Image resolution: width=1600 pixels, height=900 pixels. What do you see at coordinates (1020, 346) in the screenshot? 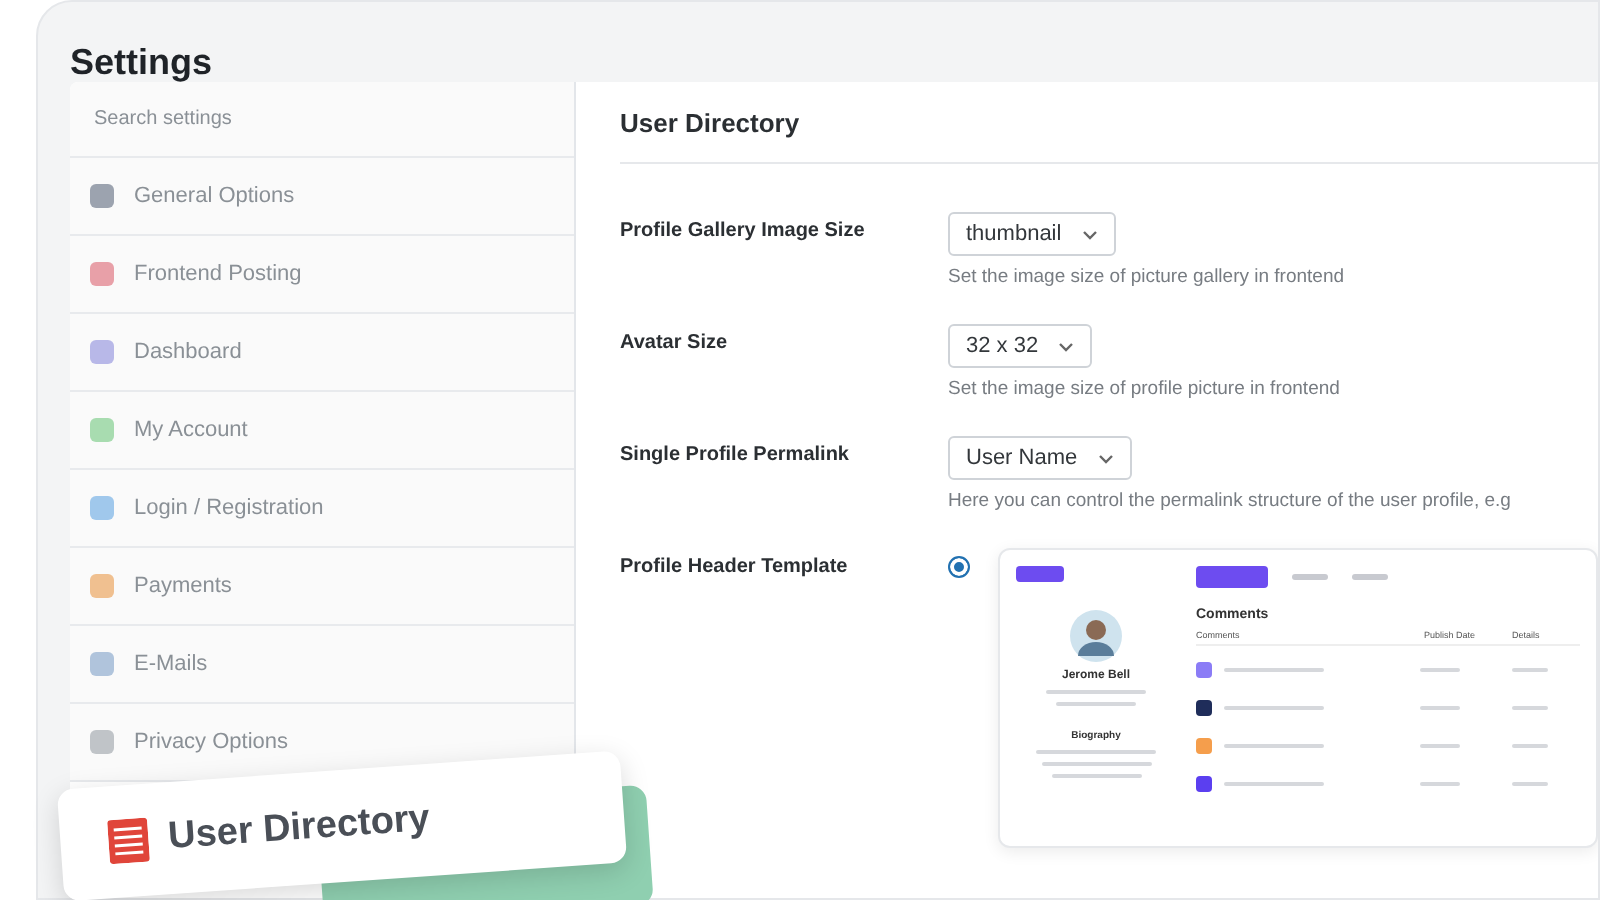
I see `select-dropdown: 32 x 32` at bounding box center [1020, 346].